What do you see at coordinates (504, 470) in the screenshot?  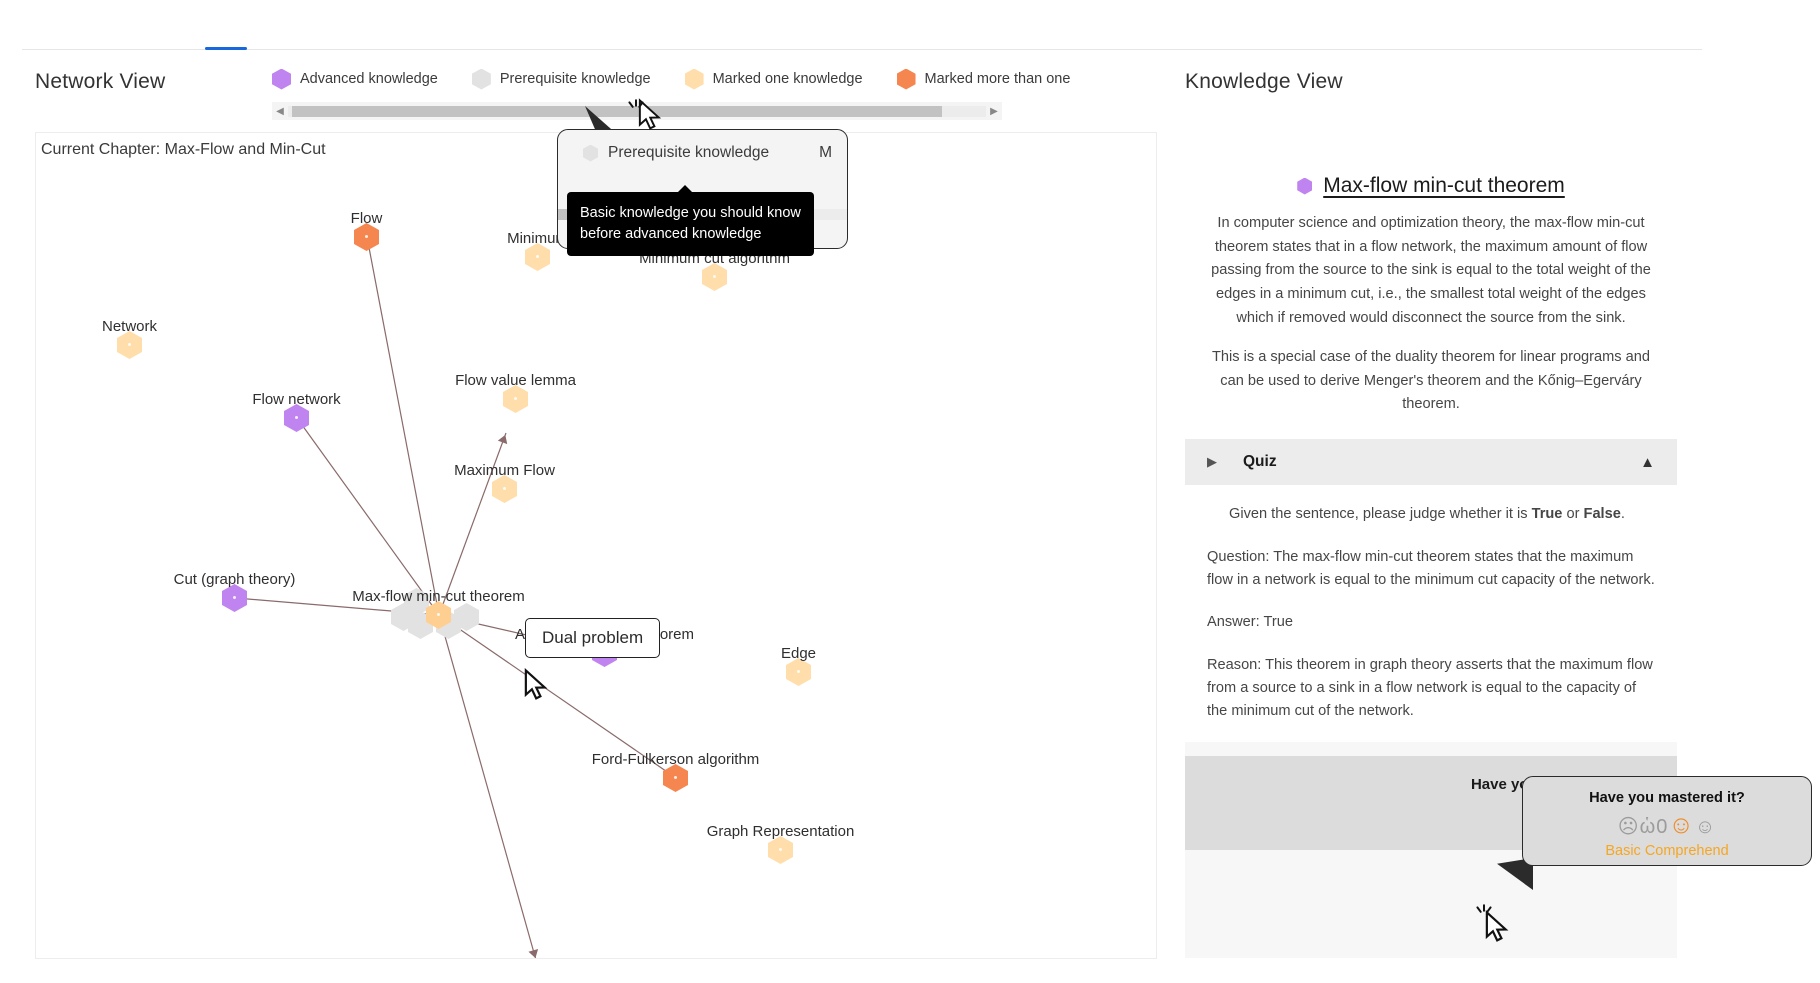 I see `node-label: Maximum Flow` at bounding box center [504, 470].